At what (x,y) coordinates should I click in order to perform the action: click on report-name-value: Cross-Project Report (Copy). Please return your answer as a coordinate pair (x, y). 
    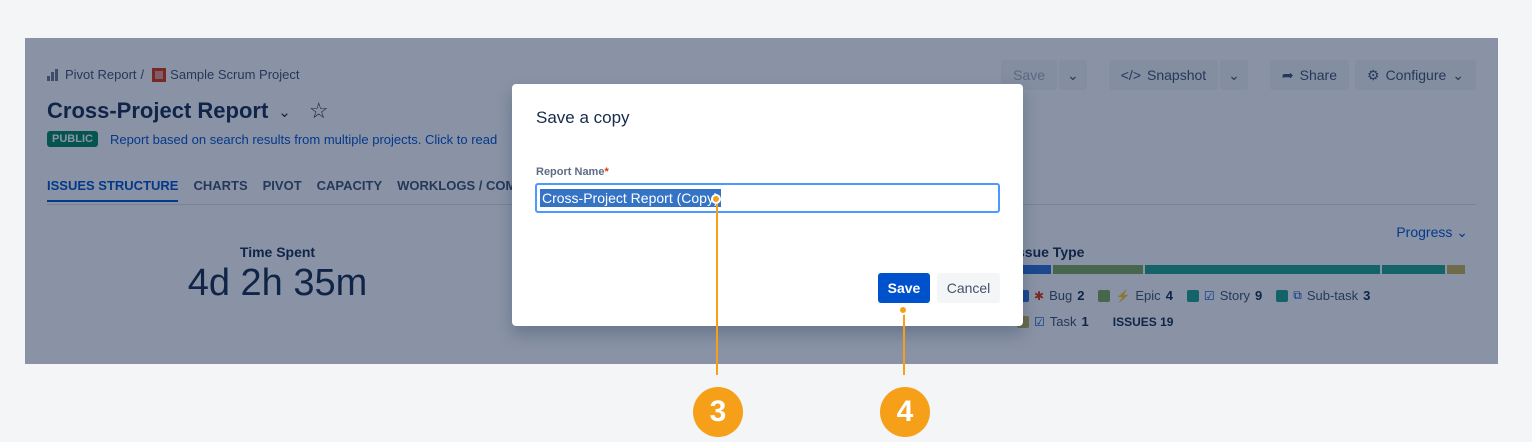
    Looking at the image, I should click on (630, 198).